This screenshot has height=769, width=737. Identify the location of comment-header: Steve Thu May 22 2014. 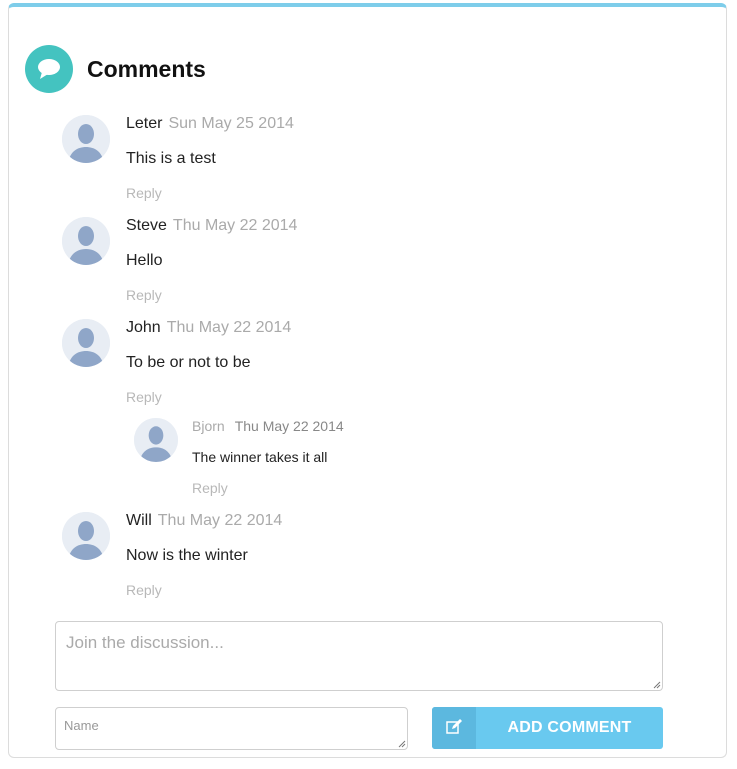
(211, 226).